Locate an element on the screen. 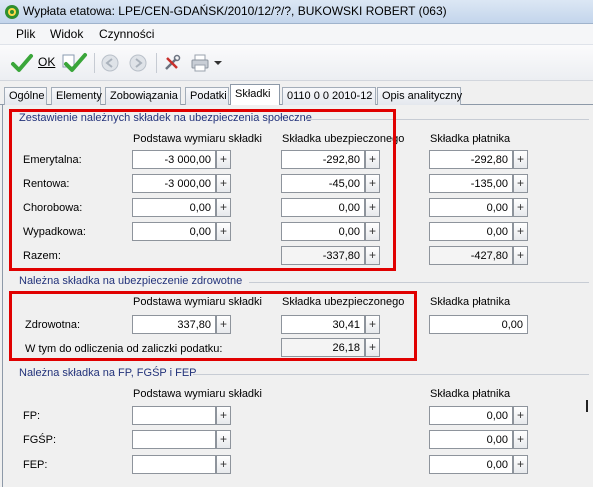 The width and height of the screenshot is (593, 487). menu-bar: Plik Widok Czynności is located at coordinates (296, 34).